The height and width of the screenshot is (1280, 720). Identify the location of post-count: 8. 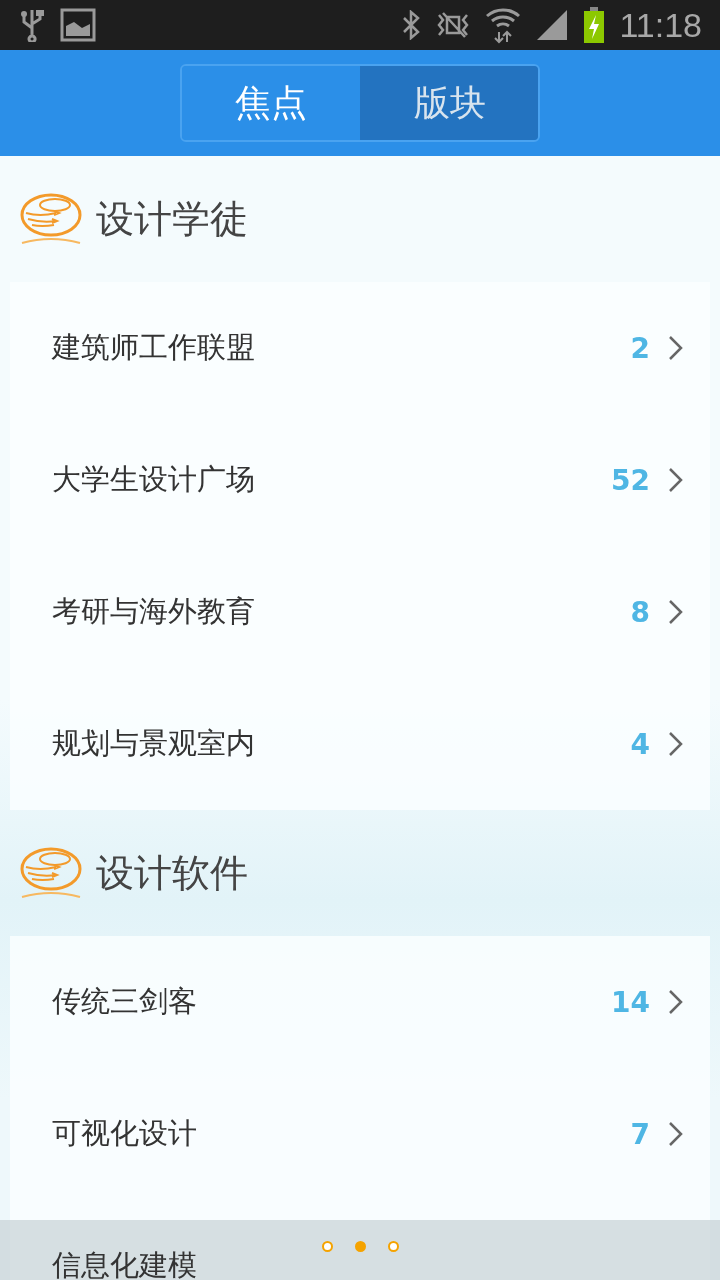
(640, 612).